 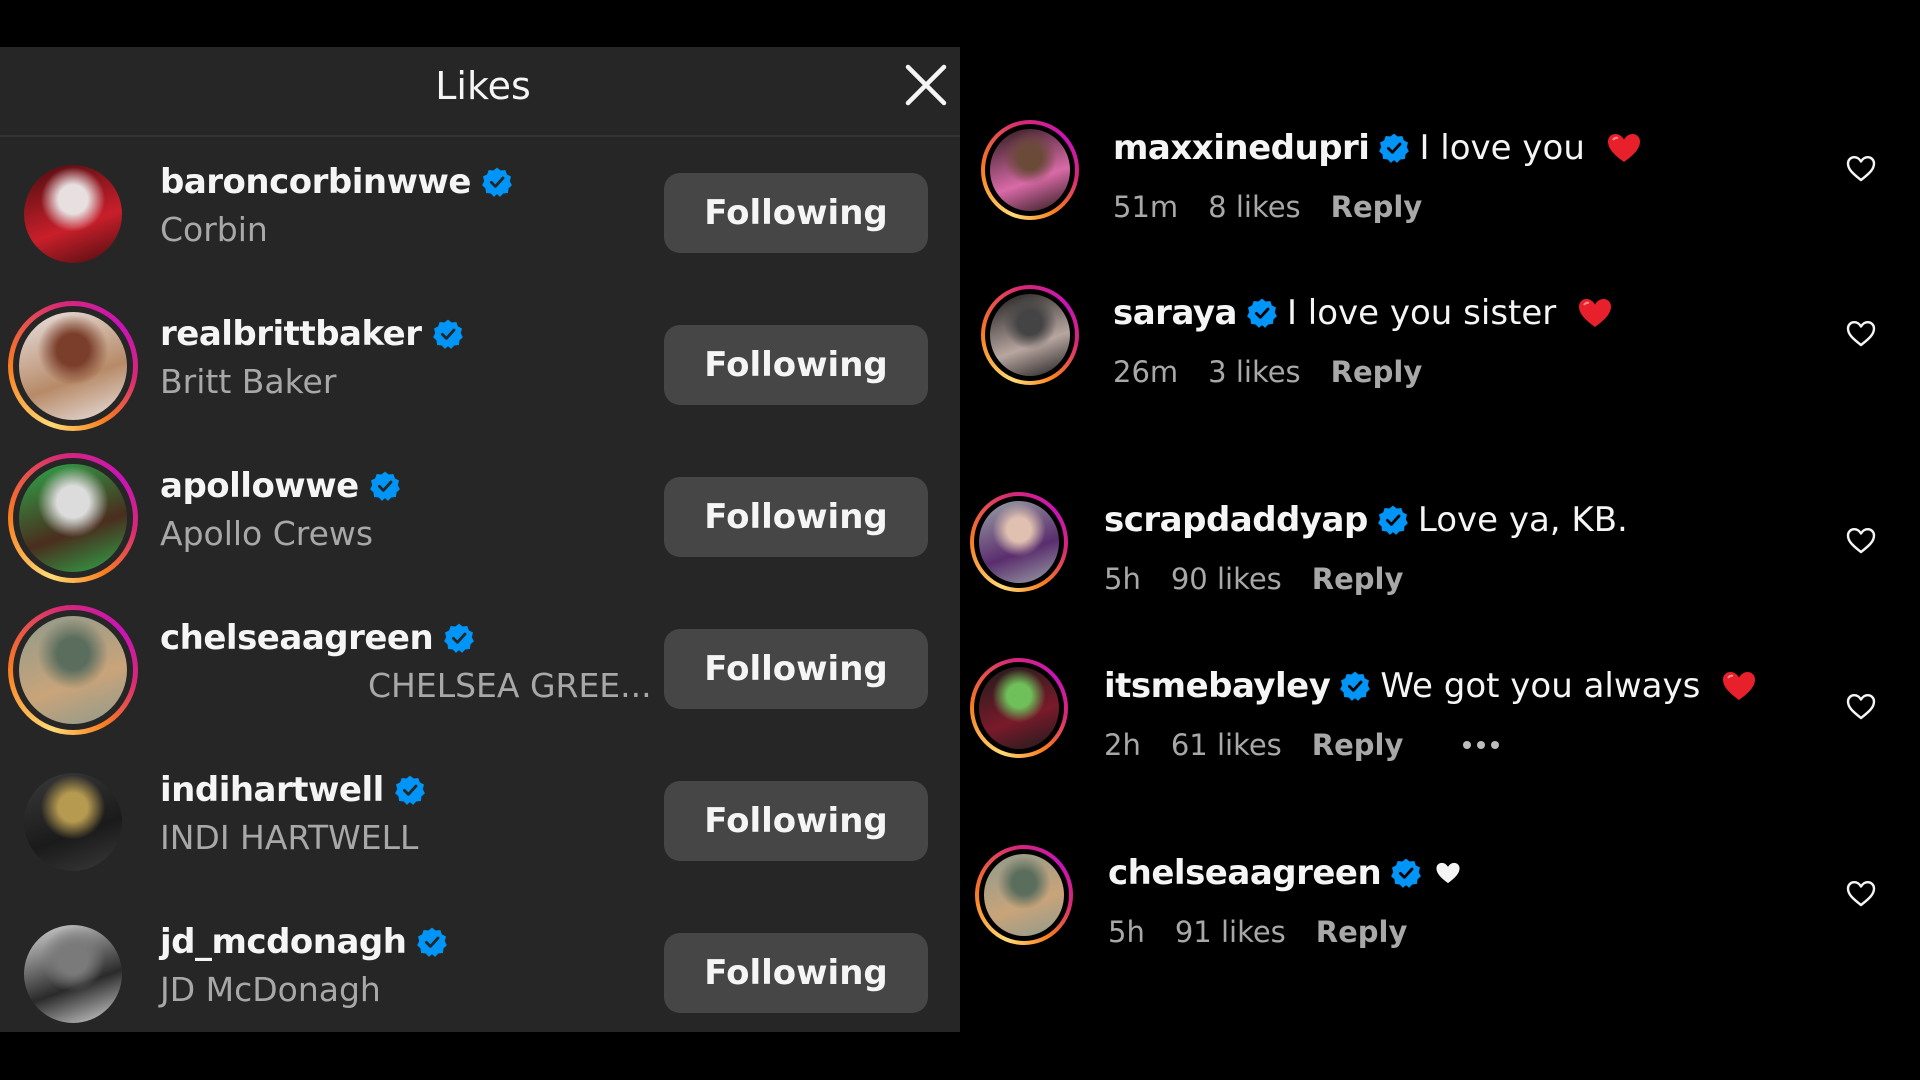 What do you see at coordinates (1245, 873) in the screenshot?
I see `comment-username: chelseaagreen` at bounding box center [1245, 873].